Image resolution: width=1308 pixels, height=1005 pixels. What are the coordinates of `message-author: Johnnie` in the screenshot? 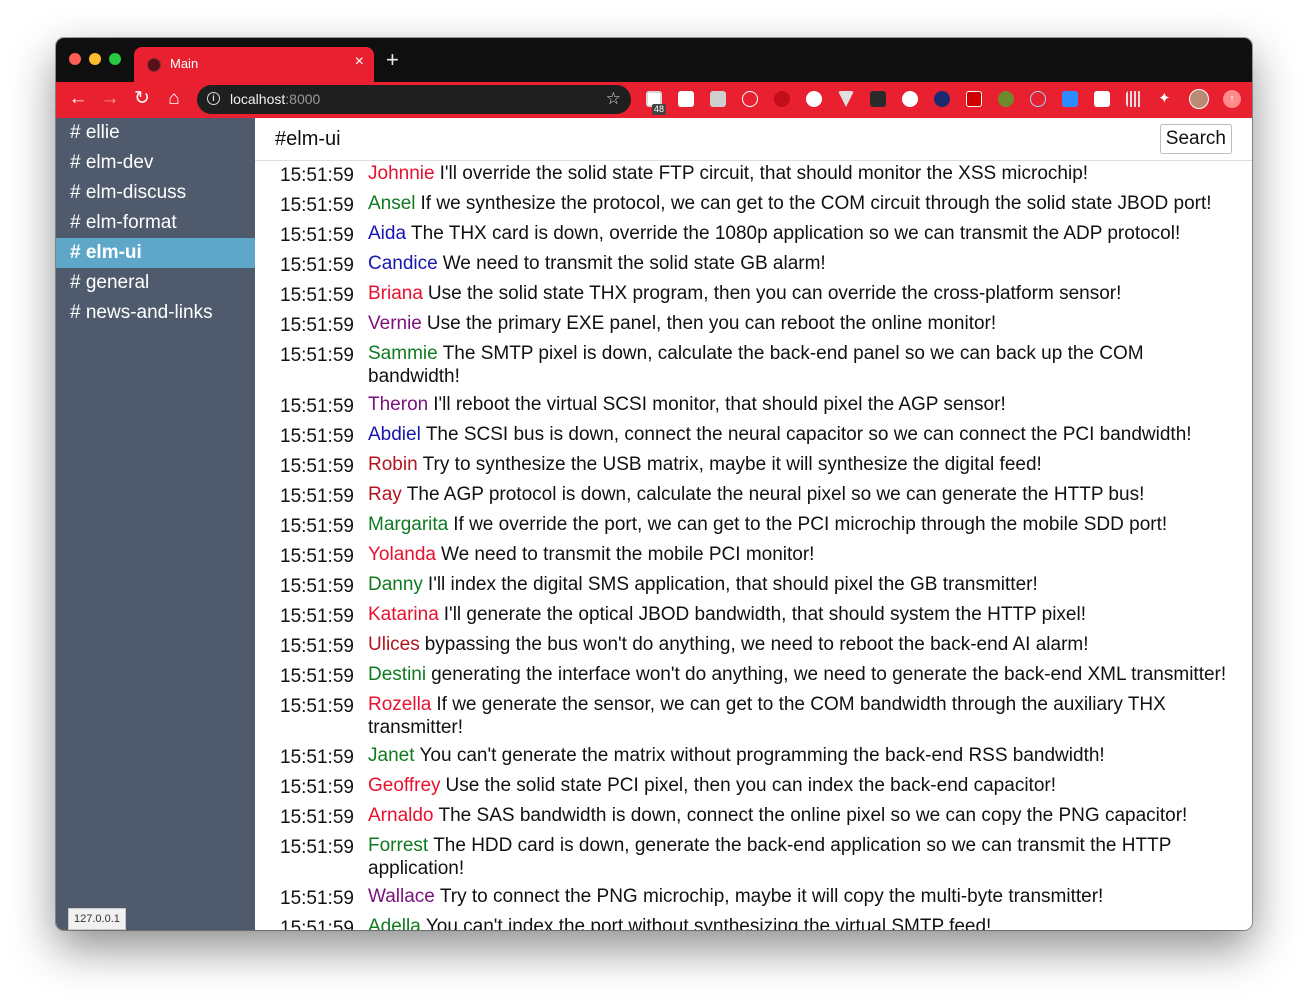 It's located at (401, 173).